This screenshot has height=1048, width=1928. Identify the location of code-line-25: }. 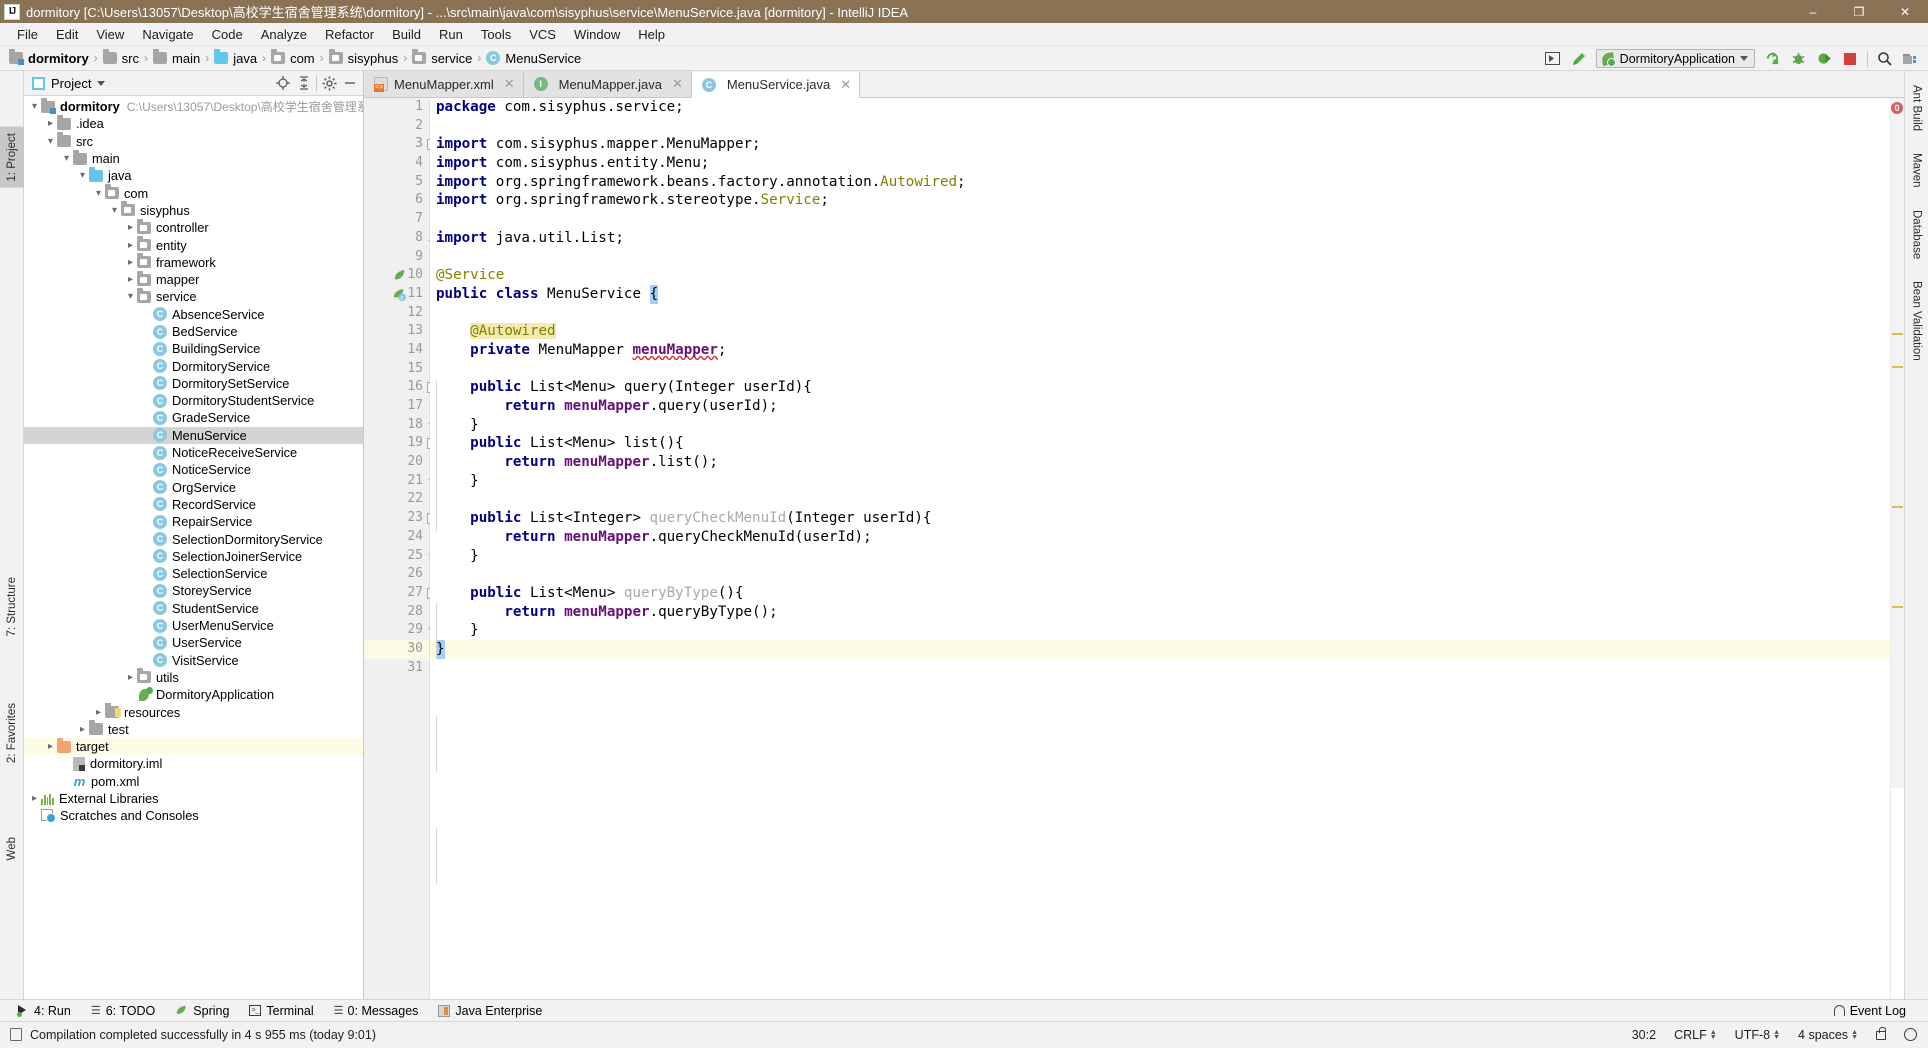
(1160, 556).